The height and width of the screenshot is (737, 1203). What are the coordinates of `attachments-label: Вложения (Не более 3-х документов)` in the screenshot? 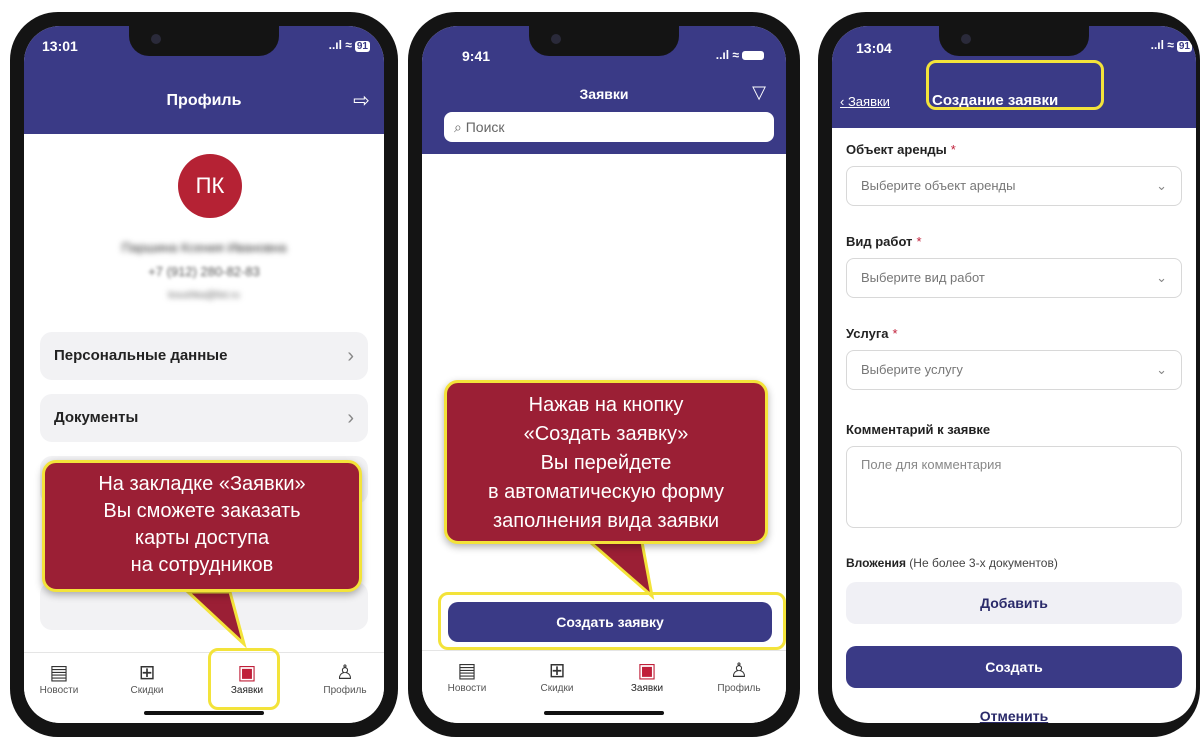 It's located at (952, 563).